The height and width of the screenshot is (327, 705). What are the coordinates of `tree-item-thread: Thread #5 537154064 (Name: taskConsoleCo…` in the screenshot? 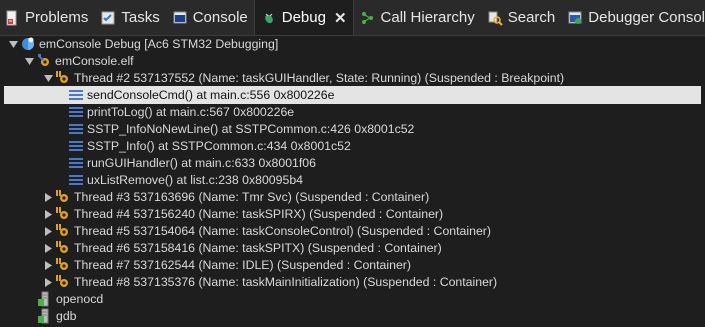 It's located at (352, 231).